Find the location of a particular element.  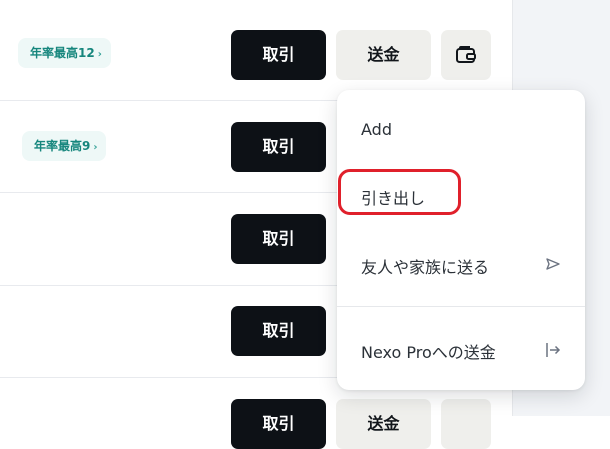

menu-item-send-to-friends: 友人や家族に送る is located at coordinates (461, 264).